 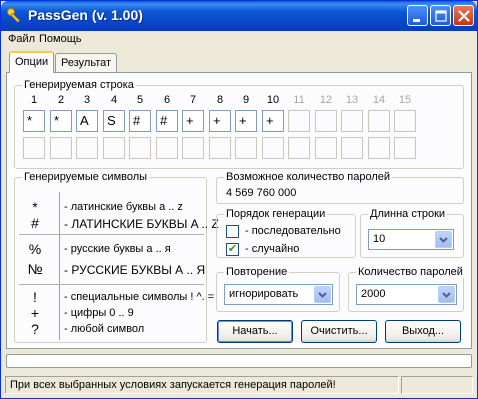 I want to click on menu-help: Помощь, so click(x=60, y=39).